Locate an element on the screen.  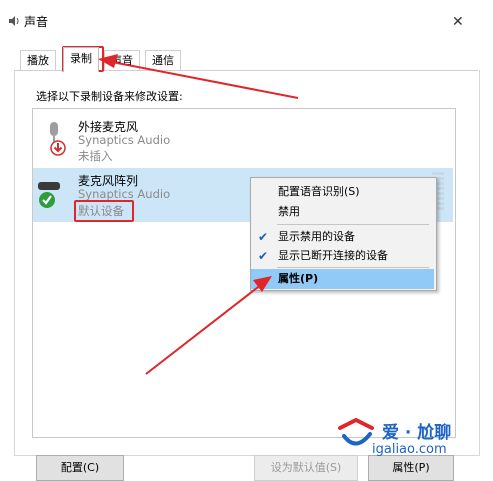
set-default-button: 设为默认值(S) is located at coordinates (306, 468).